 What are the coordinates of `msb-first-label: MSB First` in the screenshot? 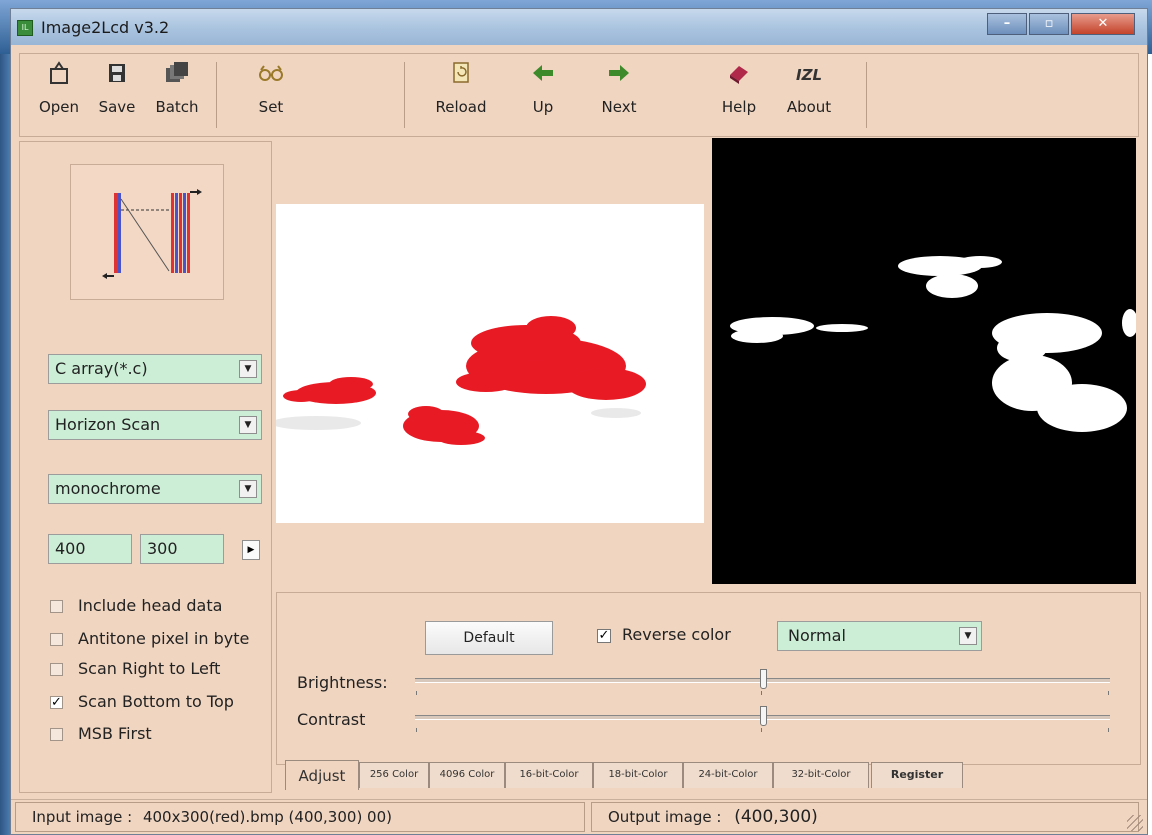 It's located at (115, 733).